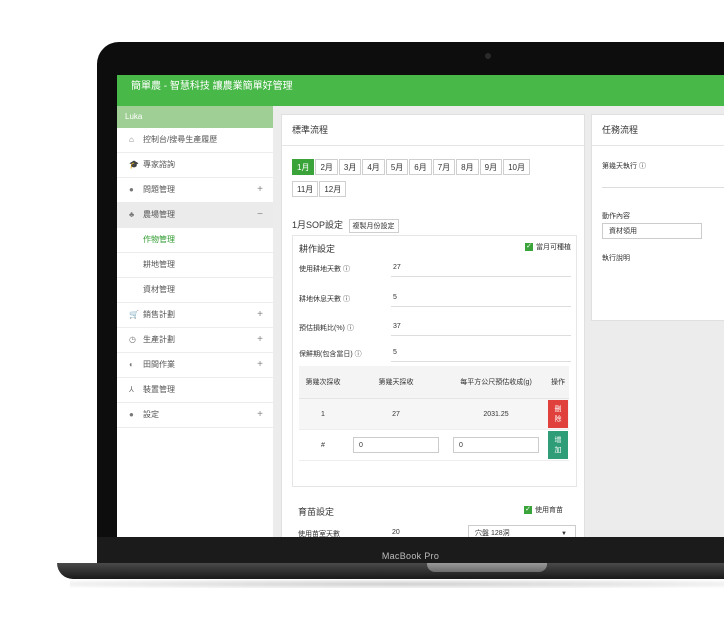 The width and height of the screenshot is (724, 618). What do you see at coordinates (420, 90) in the screenshot?
I see `app-header: 簡單農 - 智慧科技 讓農業簡單好管理` at bounding box center [420, 90].